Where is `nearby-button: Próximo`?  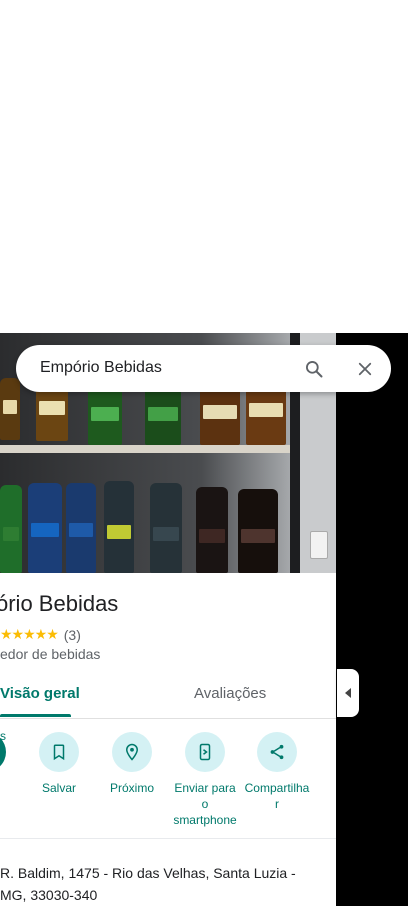 nearby-button: Próximo is located at coordinates (132, 764).